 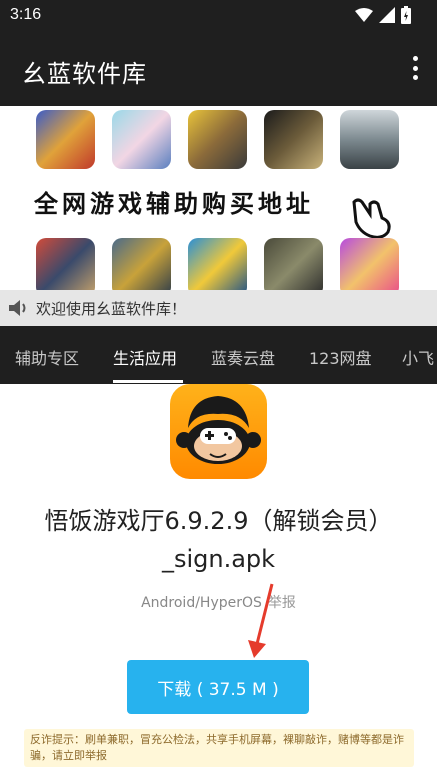 I want to click on banner-text: 全网游戏辅助购买地址, so click(x=174, y=203).